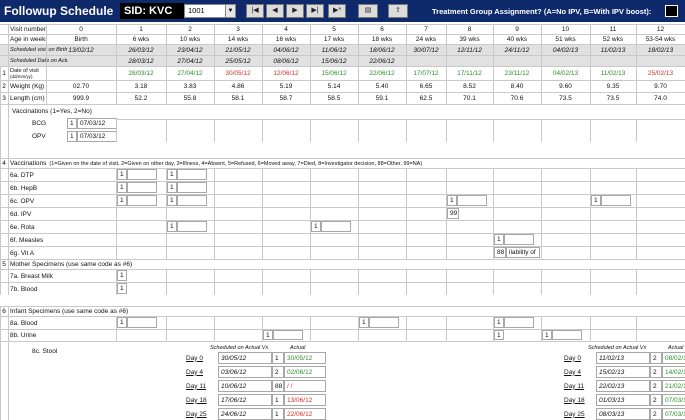  What do you see at coordinates (623, 372) in the screenshot?
I see `stool-sched-date: 15/02/13` at bounding box center [623, 372].